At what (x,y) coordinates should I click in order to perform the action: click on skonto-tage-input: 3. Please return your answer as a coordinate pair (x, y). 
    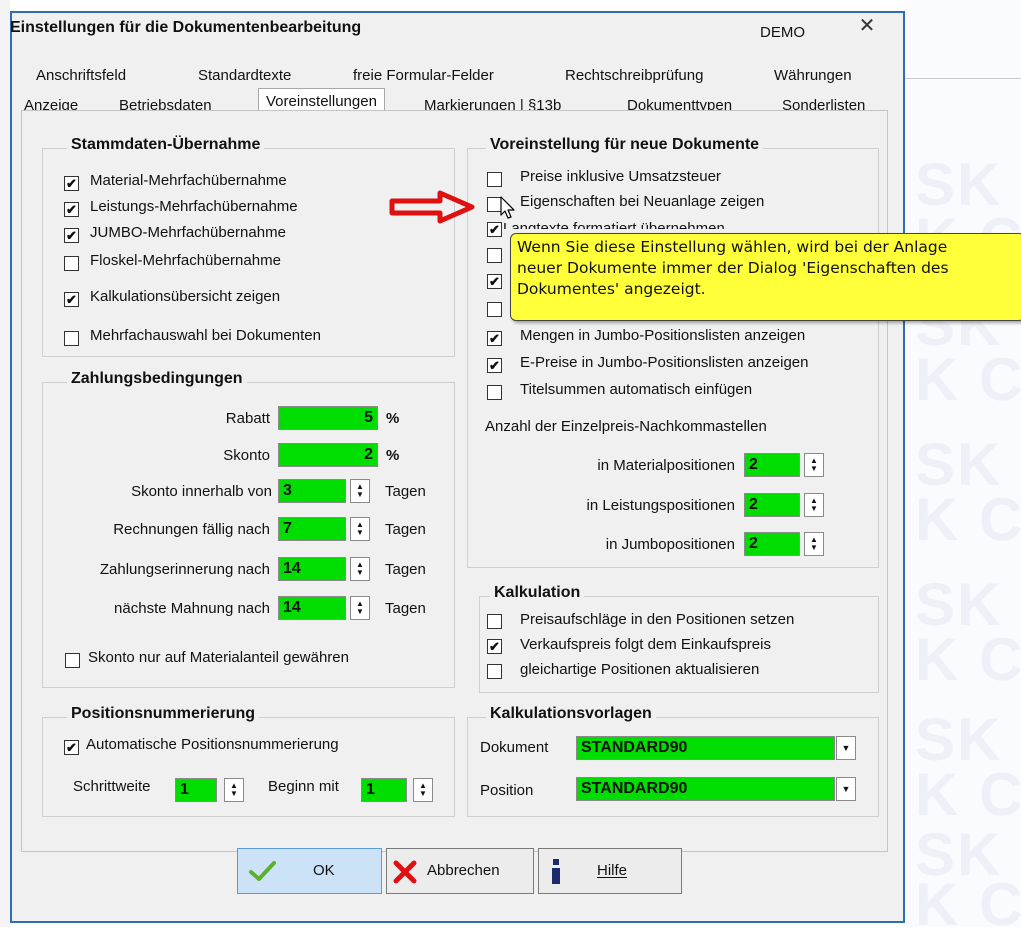
    Looking at the image, I should click on (312, 491).